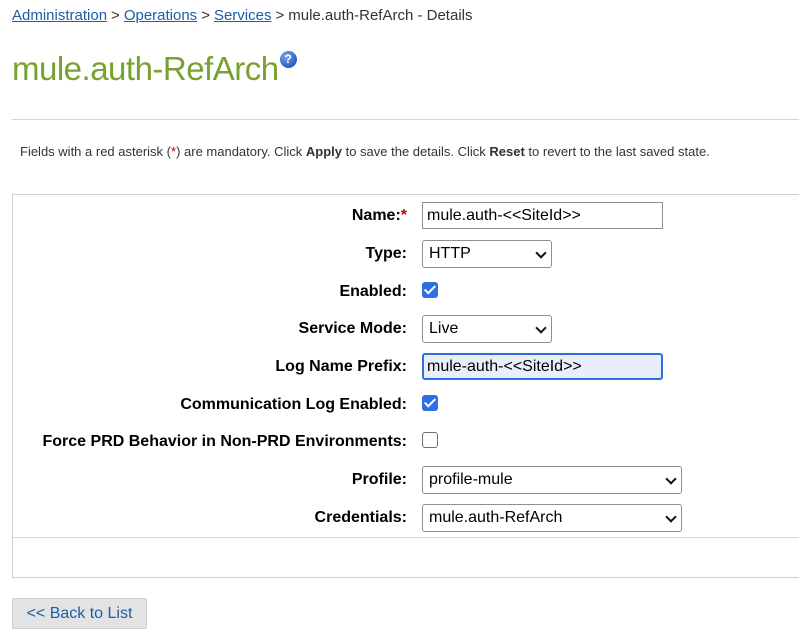 The height and width of the screenshot is (643, 799). What do you see at coordinates (160, 15) in the screenshot?
I see `breadcrumb-link-operations: Operations` at bounding box center [160, 15].